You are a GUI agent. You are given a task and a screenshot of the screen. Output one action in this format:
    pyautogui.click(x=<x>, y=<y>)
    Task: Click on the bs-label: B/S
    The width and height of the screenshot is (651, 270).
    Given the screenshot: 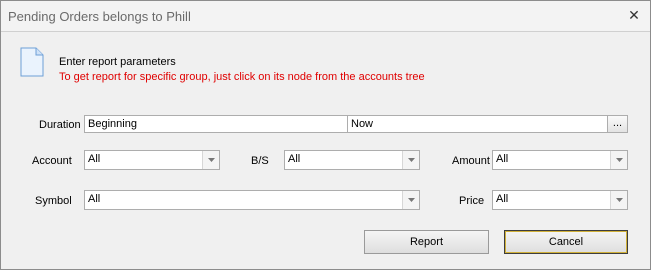 What is the action you would take?
    pyautogui.click(x=260, y=161)
    